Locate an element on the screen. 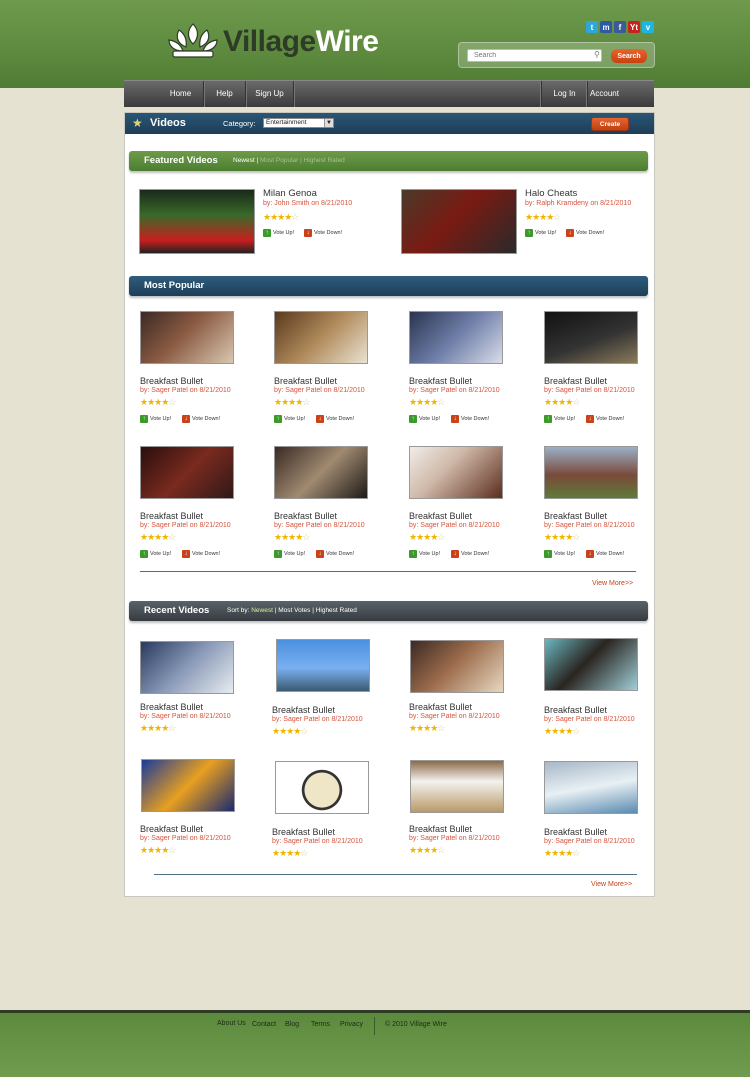 This screenshot has width=750, height=1077. facebook-icon: f is located at coordinates (620, 27).